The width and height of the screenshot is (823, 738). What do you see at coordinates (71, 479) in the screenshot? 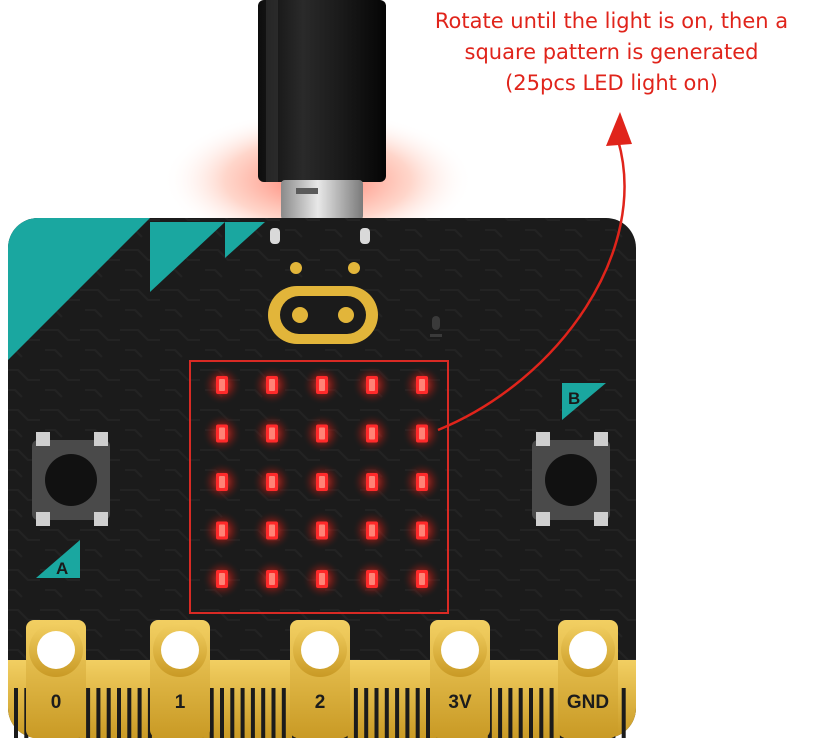
I see `button-a` at bounding box center [71, 479].